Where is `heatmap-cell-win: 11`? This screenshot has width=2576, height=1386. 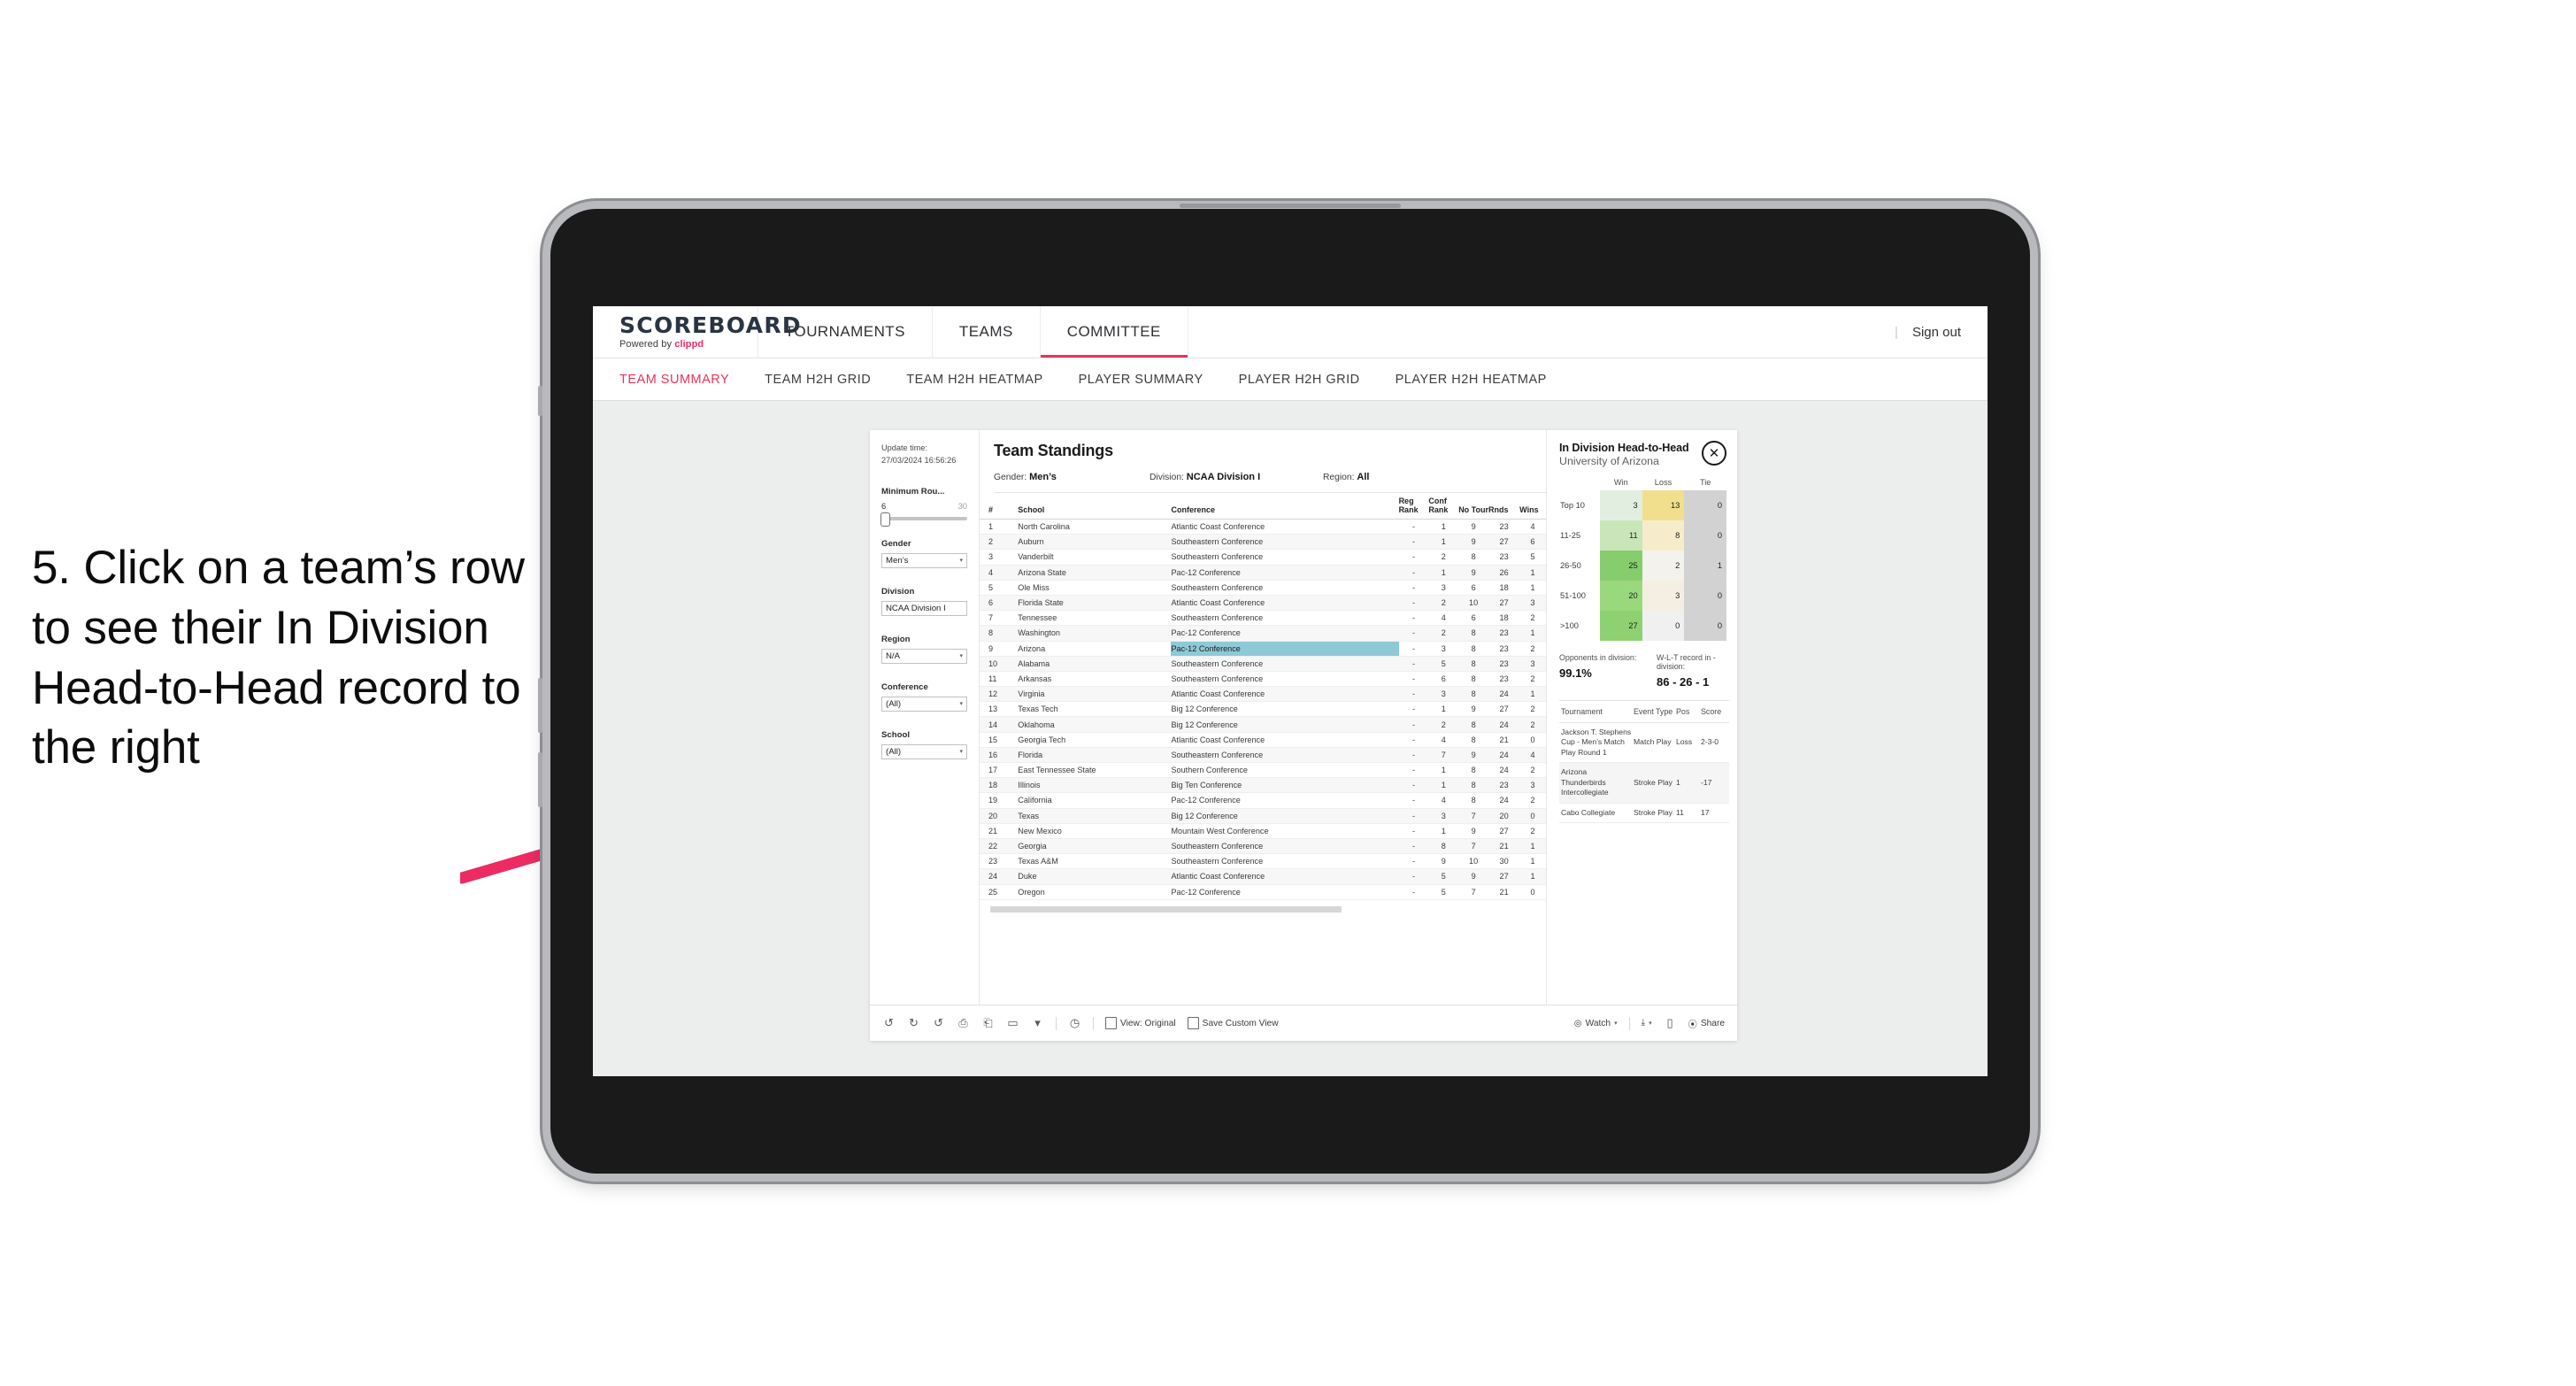
heatmap-cell-win: 11 is located at coordinates (1621, 536).